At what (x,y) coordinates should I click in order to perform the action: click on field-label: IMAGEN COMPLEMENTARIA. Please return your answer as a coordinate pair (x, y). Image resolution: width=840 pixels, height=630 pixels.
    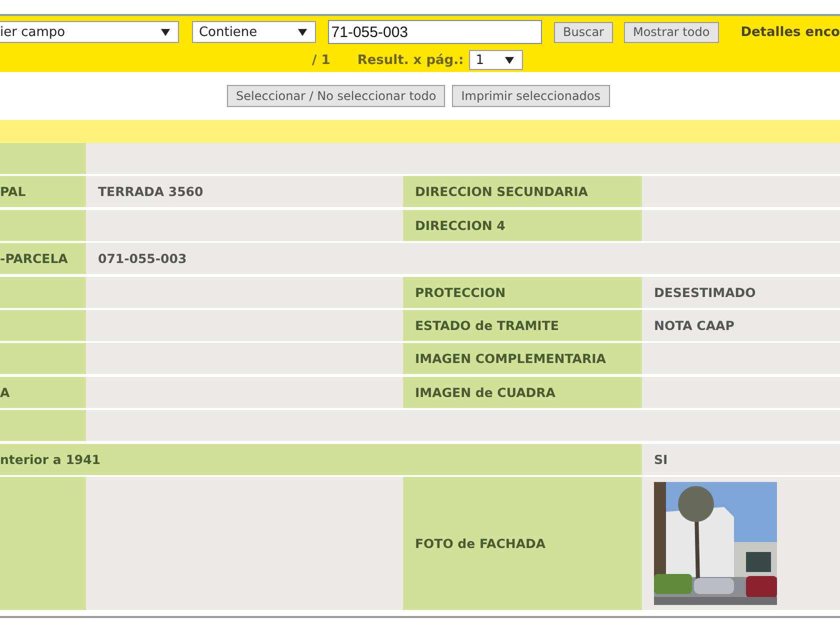
    Looking at the image, I should click on (510, 358).